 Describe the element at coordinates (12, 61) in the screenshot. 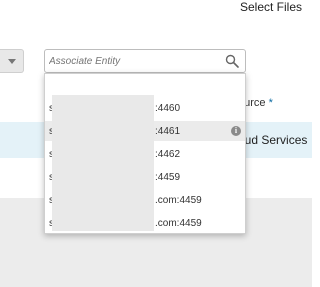

I see `chevron-down-icon` at that location.